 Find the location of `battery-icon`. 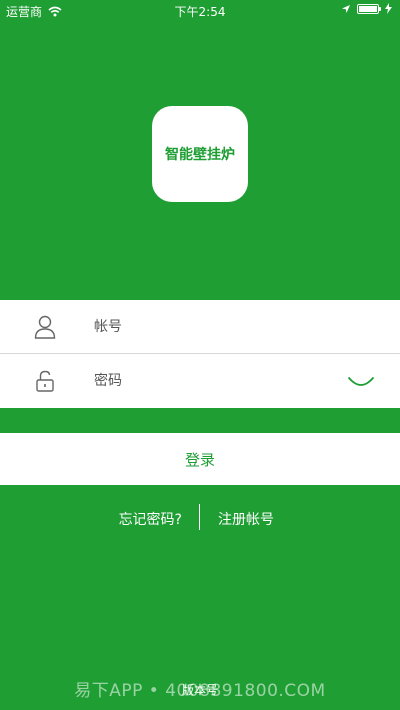

battery-icon is located at coordinates (369, 8).